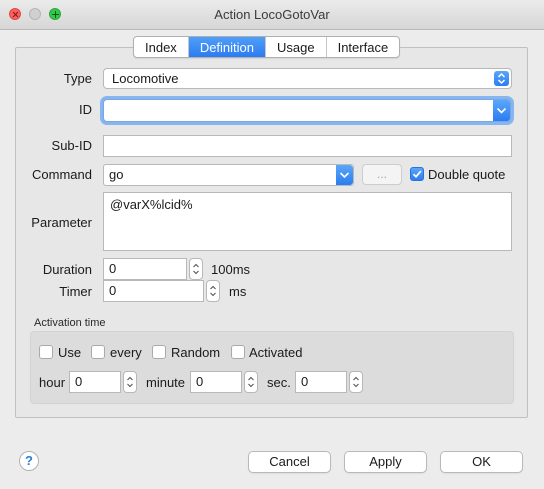 The width and height of the screenshot is (544, 489). What do you see at coordinates (356, 382) in the screenshot?
I see `sec-stepper` at bounding box center [356, 382].